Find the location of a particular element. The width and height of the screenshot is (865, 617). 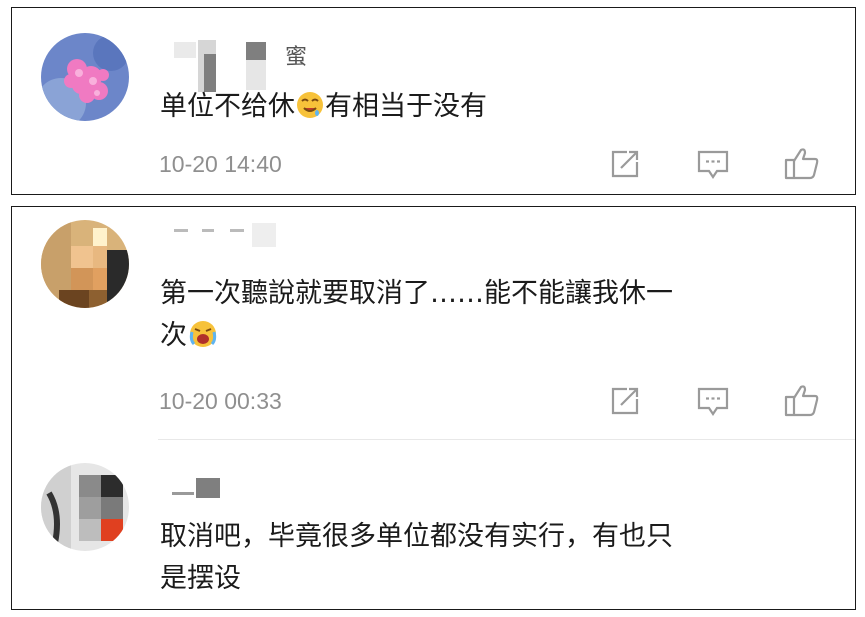

comment-line: 次 is located at coordinates (500, 338).